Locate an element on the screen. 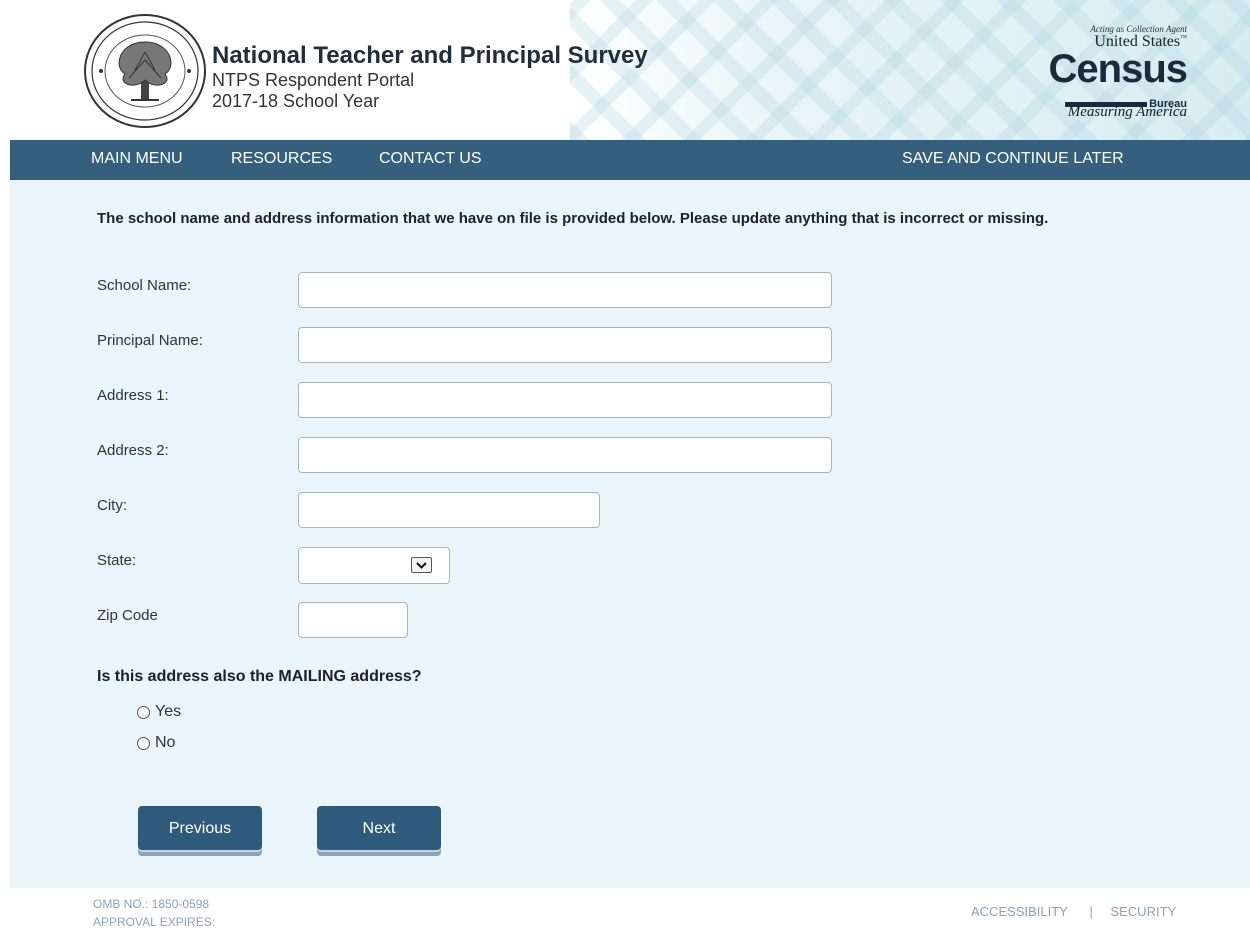  department-of-education-seal-logo is located at coordinates (145, 71).